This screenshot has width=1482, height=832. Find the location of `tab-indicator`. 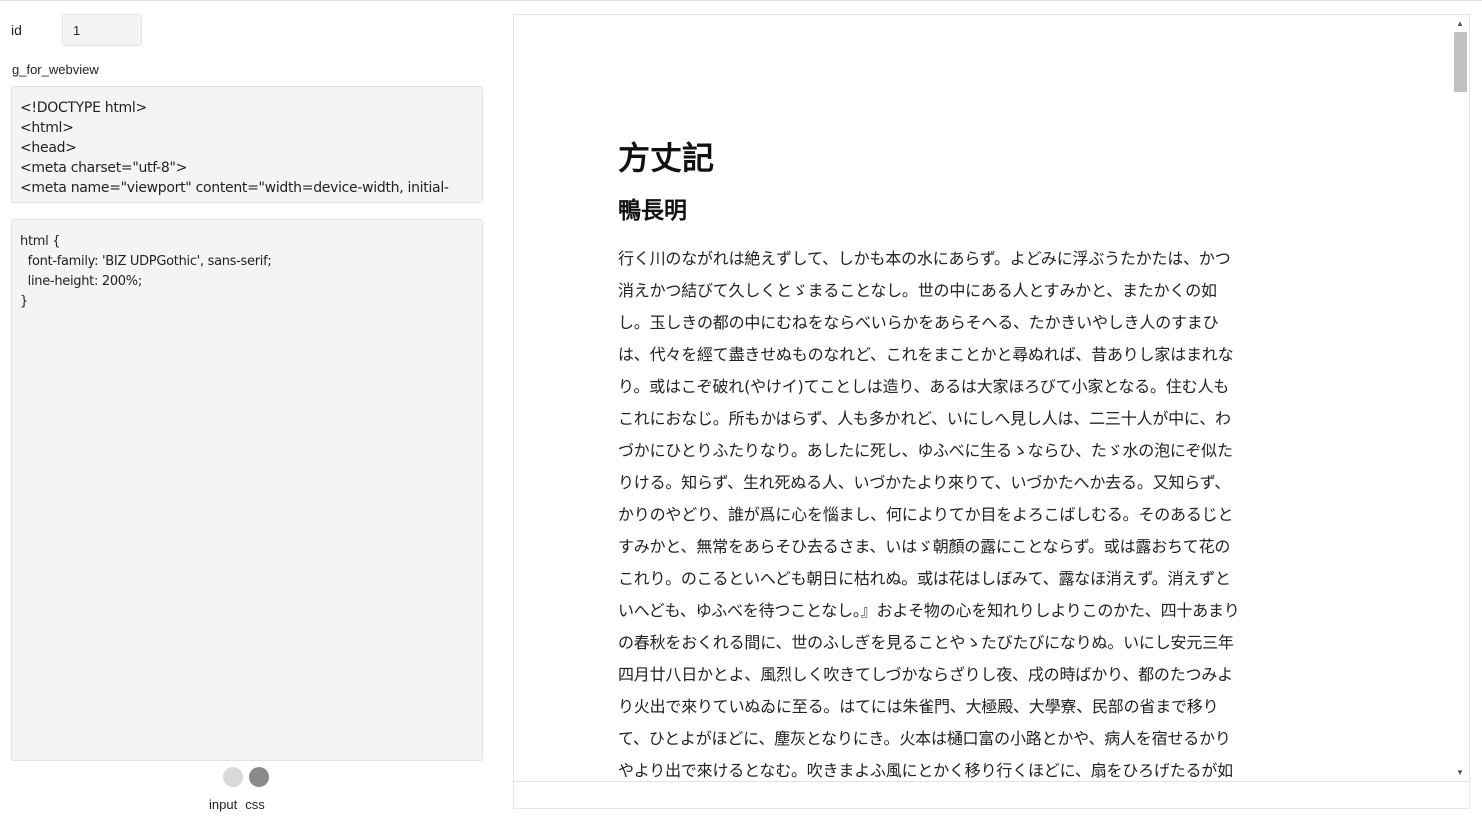

tab-indicator is located at coordinates (246, 777).